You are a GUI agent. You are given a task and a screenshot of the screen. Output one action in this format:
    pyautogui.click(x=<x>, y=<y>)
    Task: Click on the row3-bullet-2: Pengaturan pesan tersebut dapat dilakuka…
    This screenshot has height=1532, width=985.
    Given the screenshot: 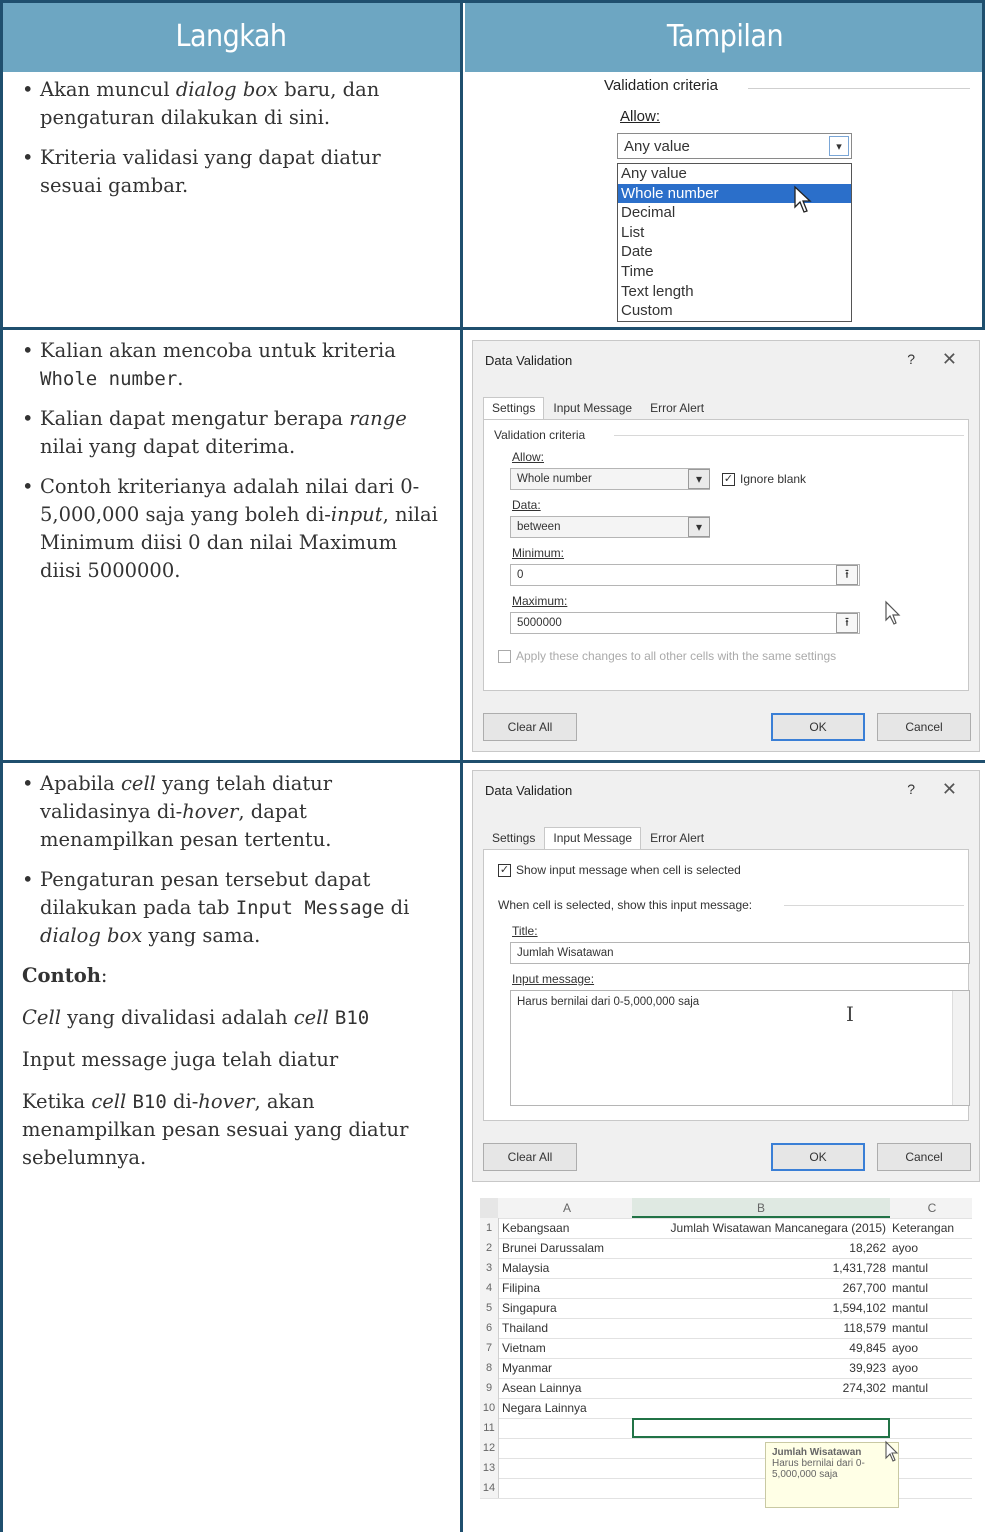 What is the action you would take?
    pyautogui.click(x=232, y=908)
    